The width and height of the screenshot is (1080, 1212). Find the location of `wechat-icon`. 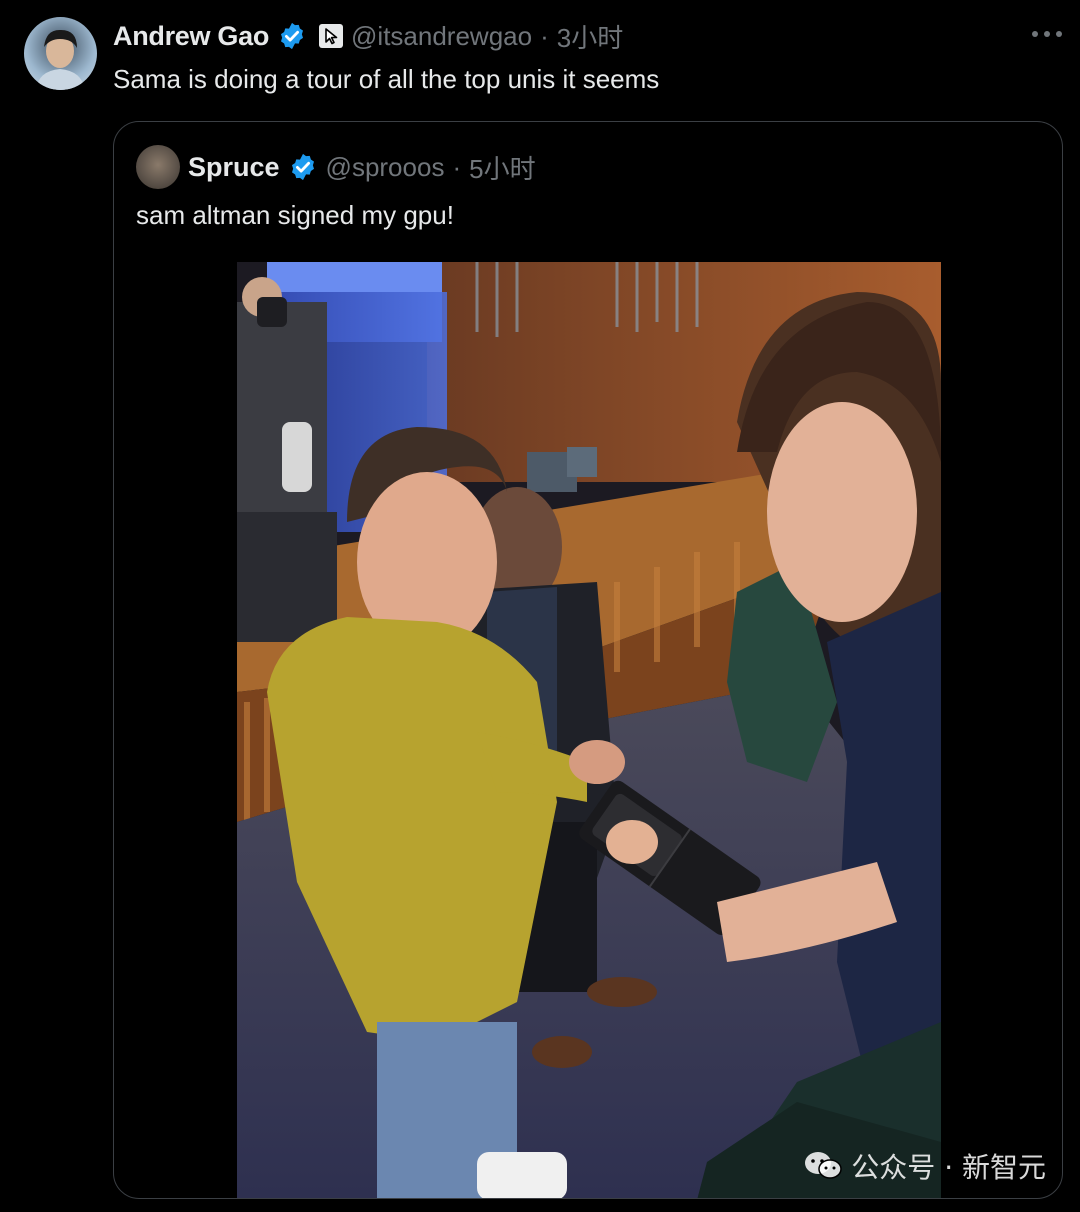

wechat-icon is located at coordinates (824, 1165).